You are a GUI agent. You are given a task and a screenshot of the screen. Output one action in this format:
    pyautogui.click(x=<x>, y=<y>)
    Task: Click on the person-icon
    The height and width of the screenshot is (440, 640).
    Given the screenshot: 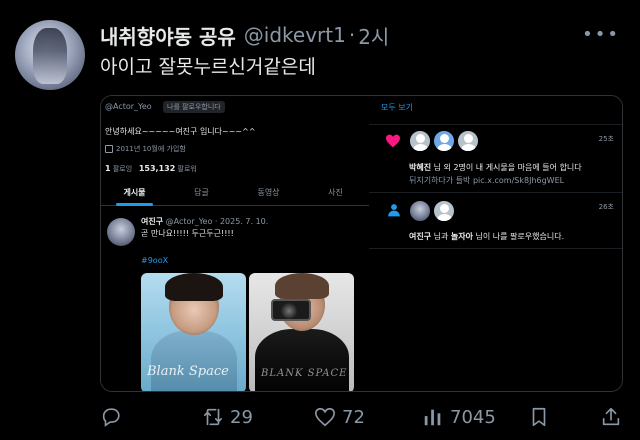 What is the action you would take?
    pyautogui.click(x=394, y=210)
    